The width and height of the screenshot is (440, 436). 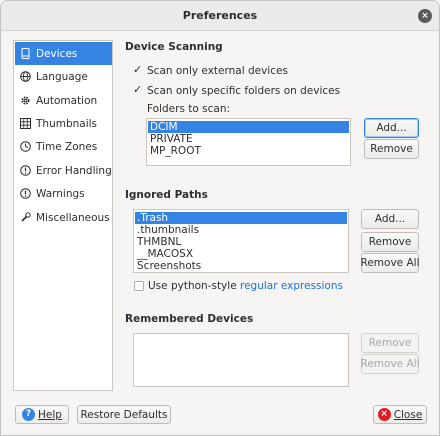 What do you see at coordinates (194, 286) in the screenshot?
I see `regex-label: Use python-style` at bounding box center [194, 286].